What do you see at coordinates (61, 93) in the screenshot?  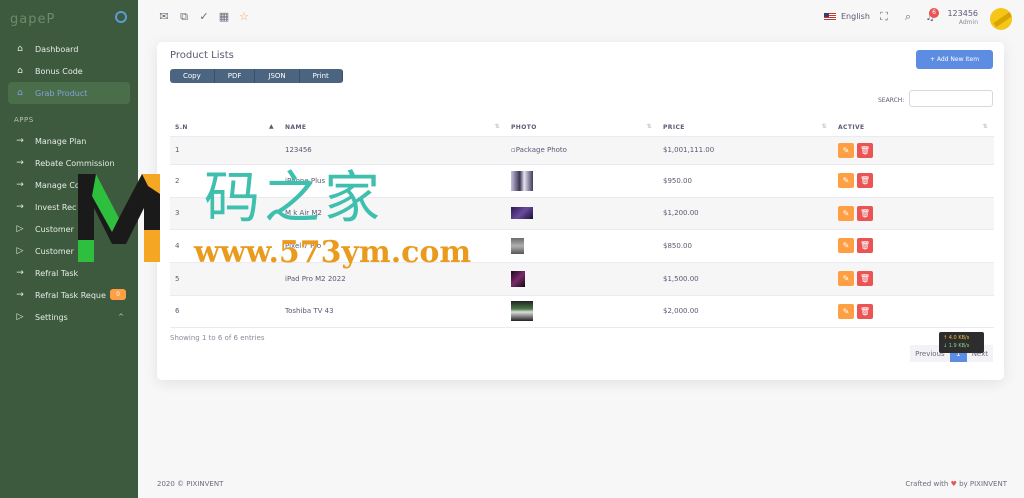 I see `sidebar-item-label: Grab Product` at bounding box center [61, 93].